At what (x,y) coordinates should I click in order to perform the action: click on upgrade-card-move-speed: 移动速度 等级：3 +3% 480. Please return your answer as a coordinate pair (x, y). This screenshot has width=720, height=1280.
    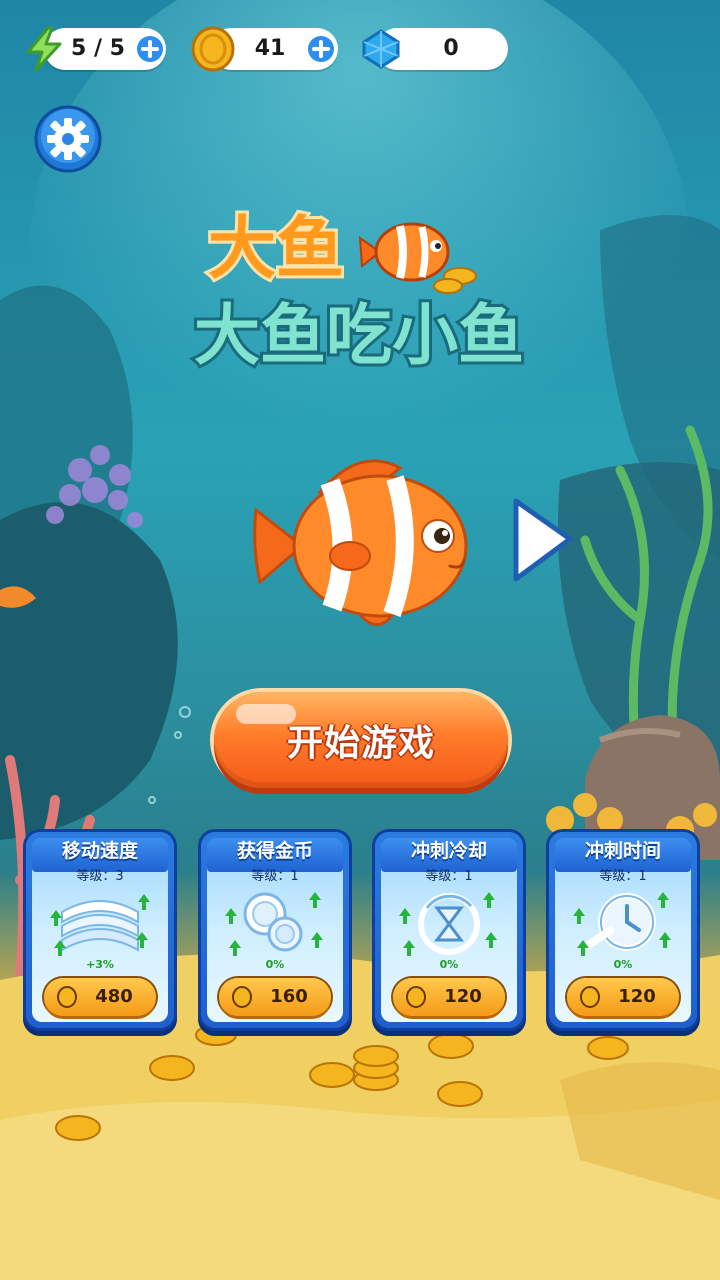
    Looking at the image, I should click on (100, 930).